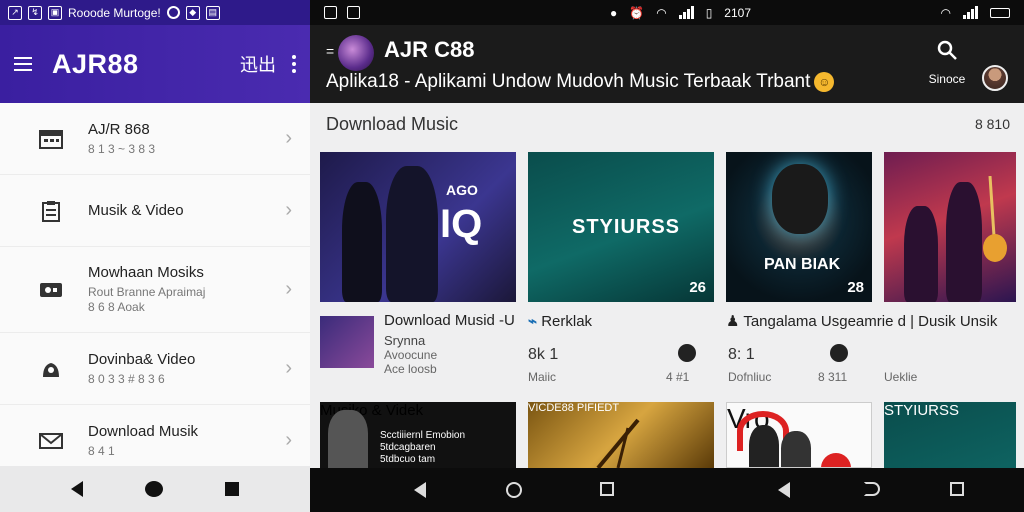 The height and width of the screenshot is (512, 1024). Describe the element at coordinates (23, 64) in the screenshot. I see `menu-icon` at that location.